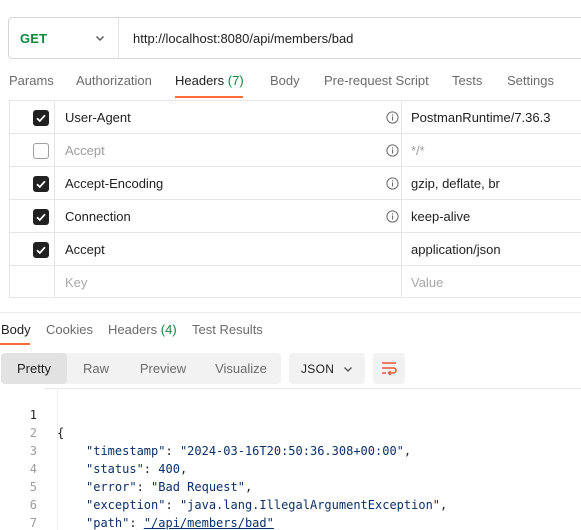 Image resolution: width=581 pixels, height=530 pixels. I want to click on wrap-lines-button, so click(389, 368).